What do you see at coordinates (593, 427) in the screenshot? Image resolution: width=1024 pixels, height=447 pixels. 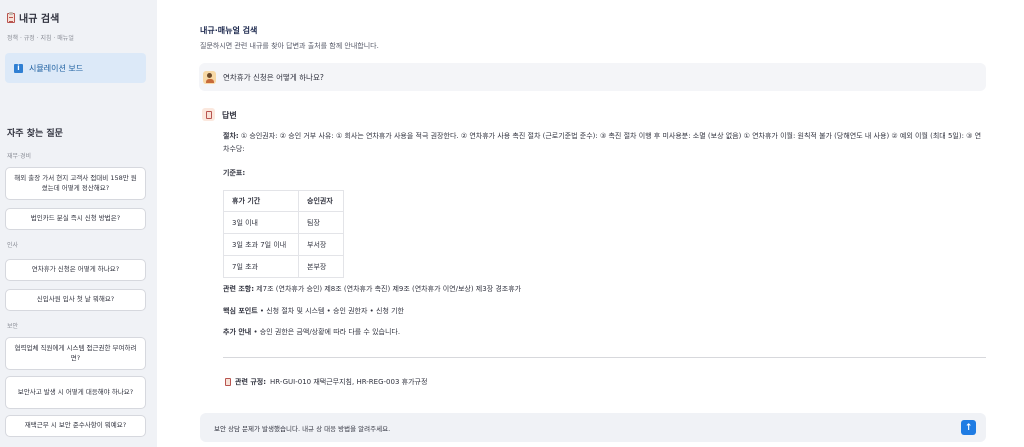 I see `chat-input: 보안 상담 문제가 발생했습니다. 내규 상 대응 방법을 알려주세요. ↑` at bounding box center [593, 427].